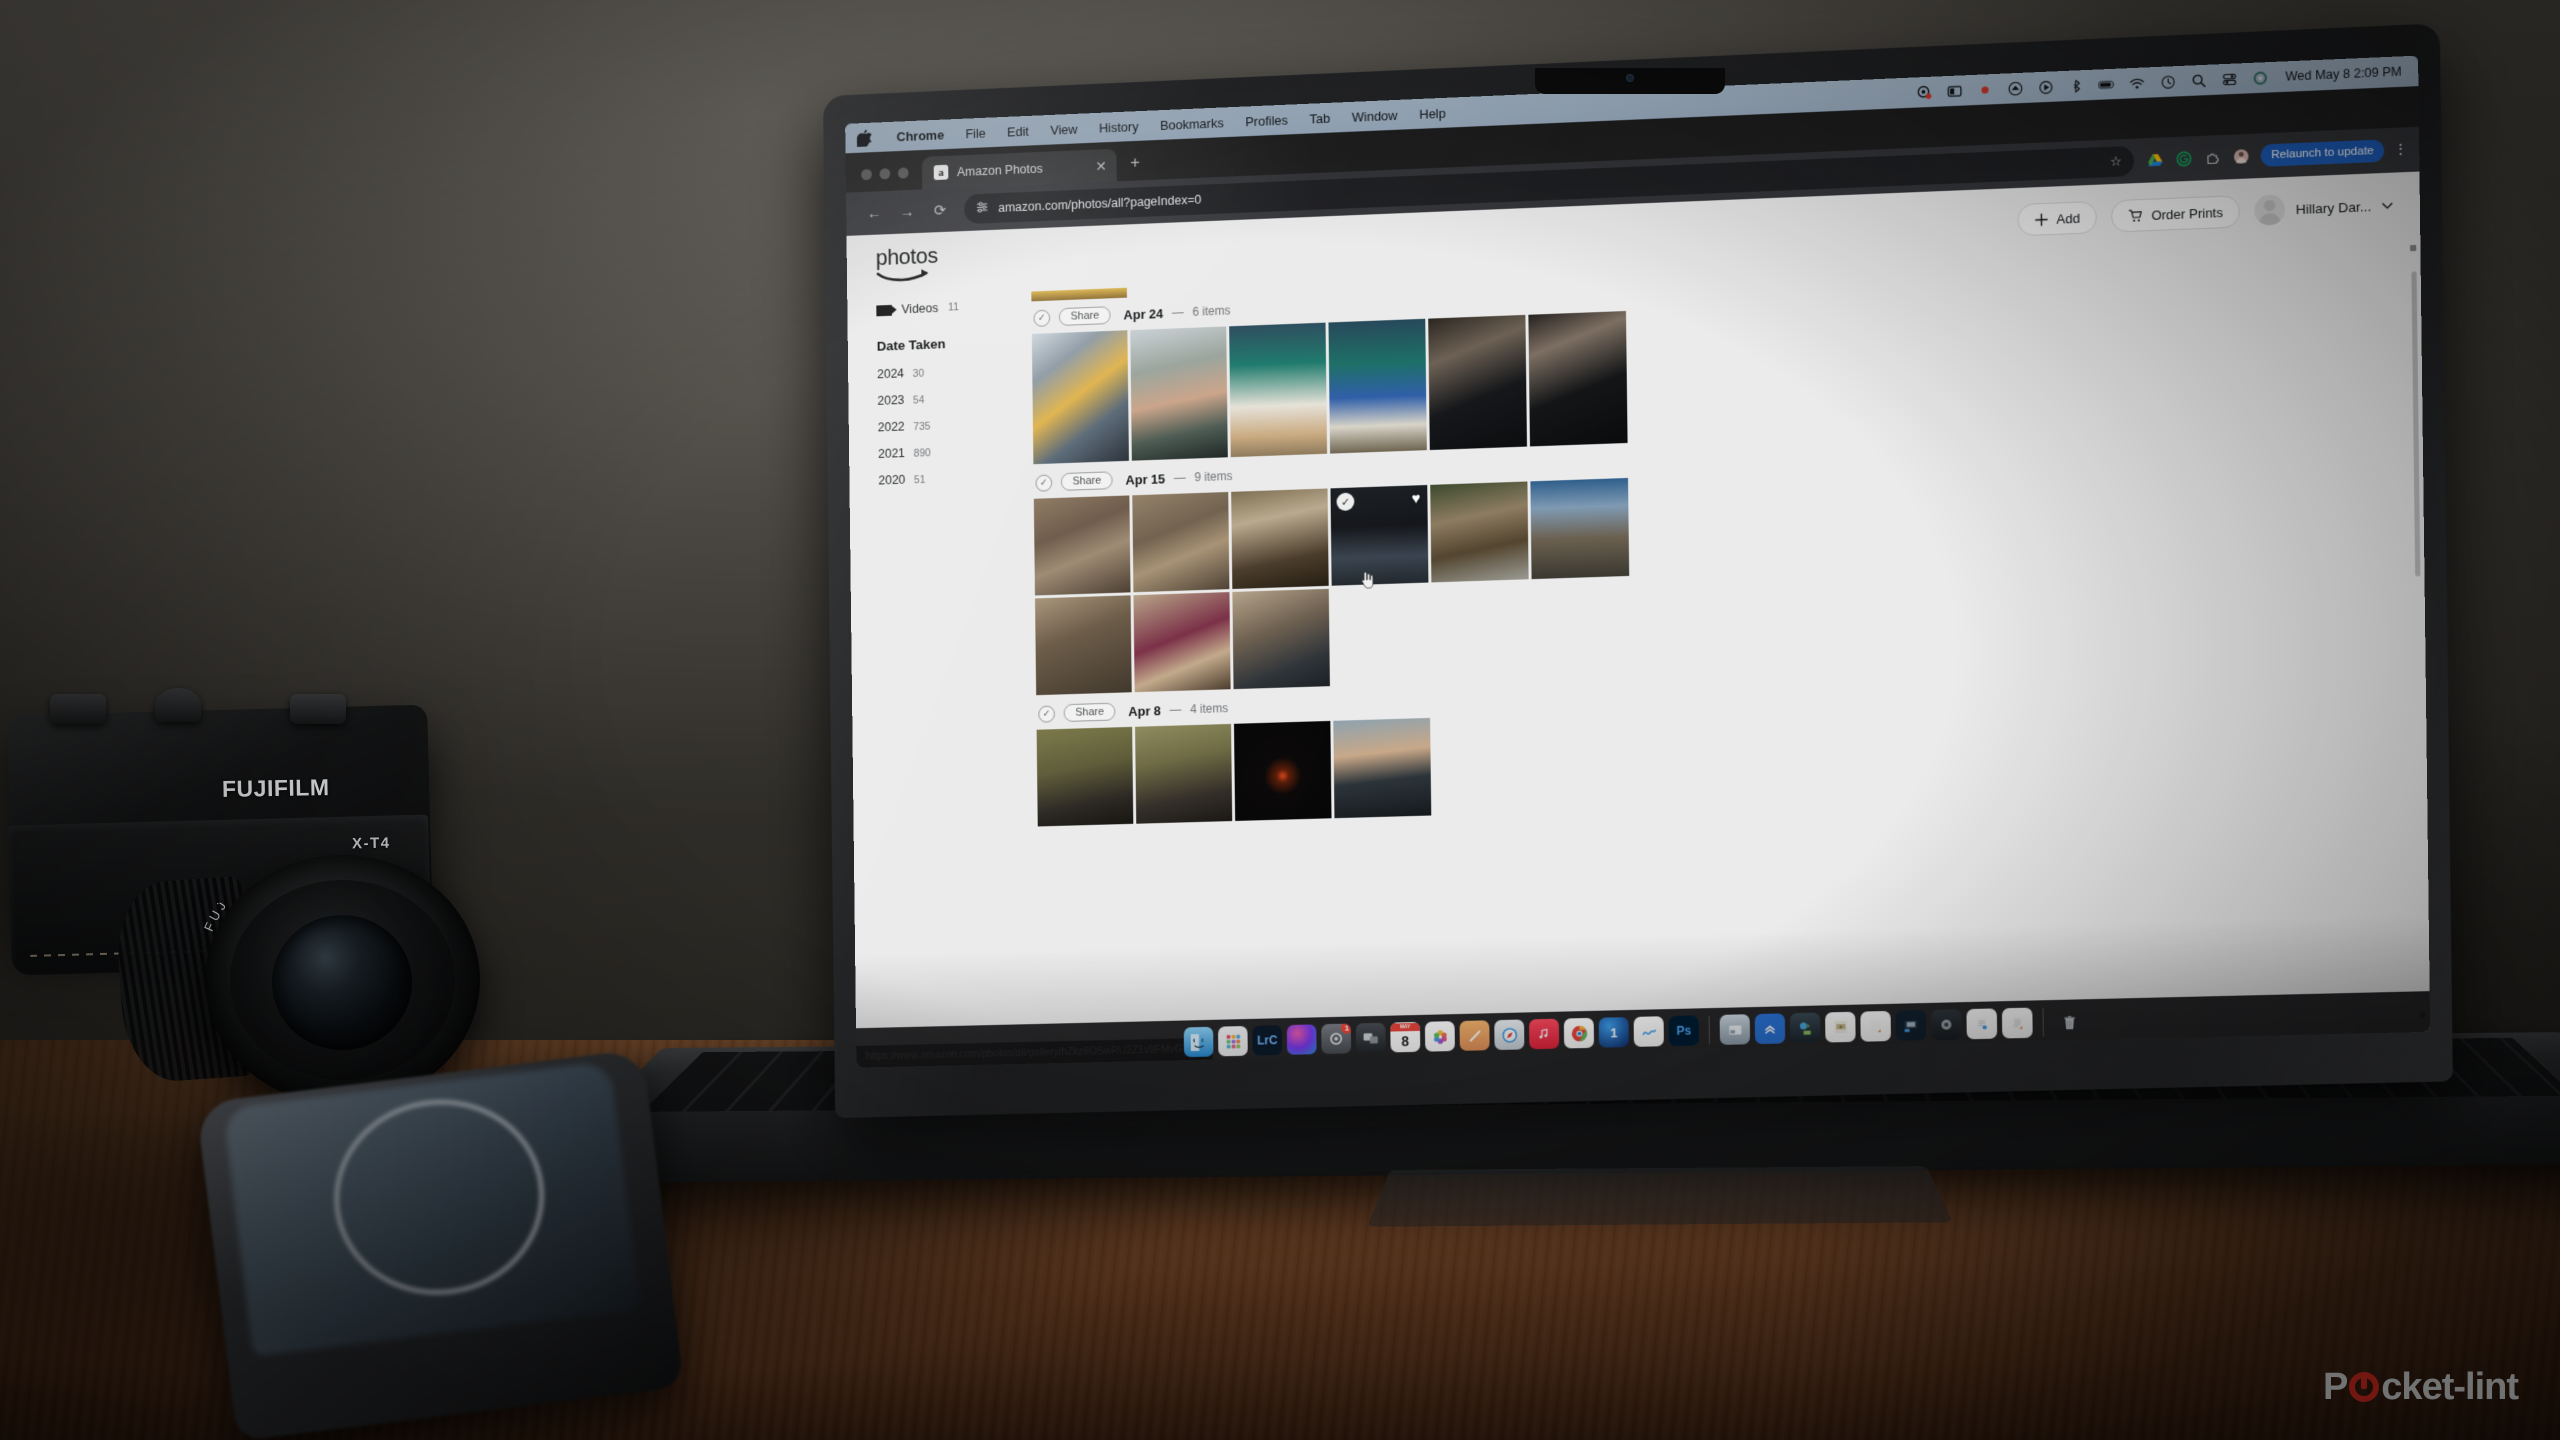 Image resolution: width=2560 pixels, height=1440 pixels. Describe the element at coordinates (2230, 79) in the screenshot. I see `control-center-icon` at that location.